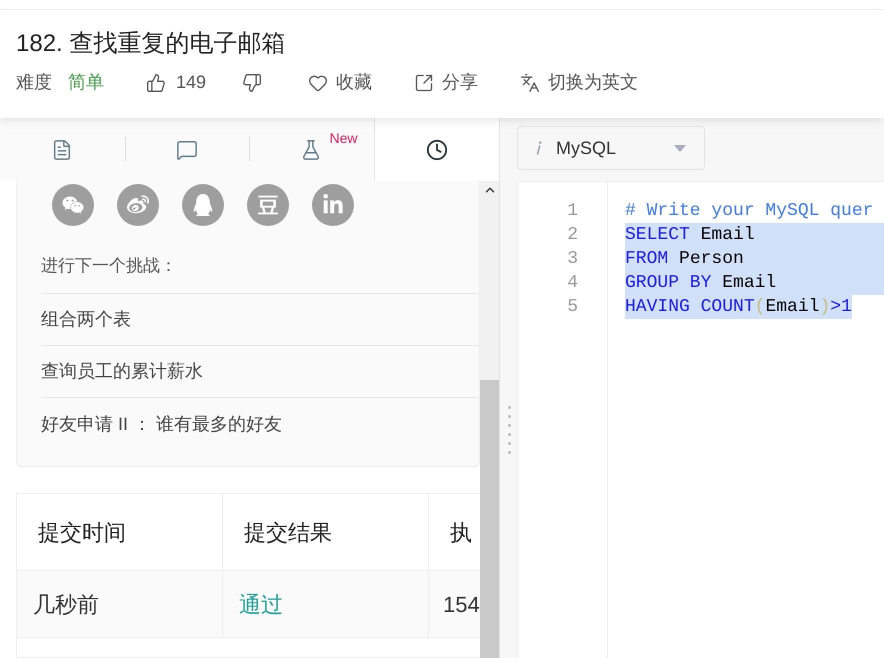  I want to click on challenge-link: 查询员工的累计薪水, so click(122, 371).